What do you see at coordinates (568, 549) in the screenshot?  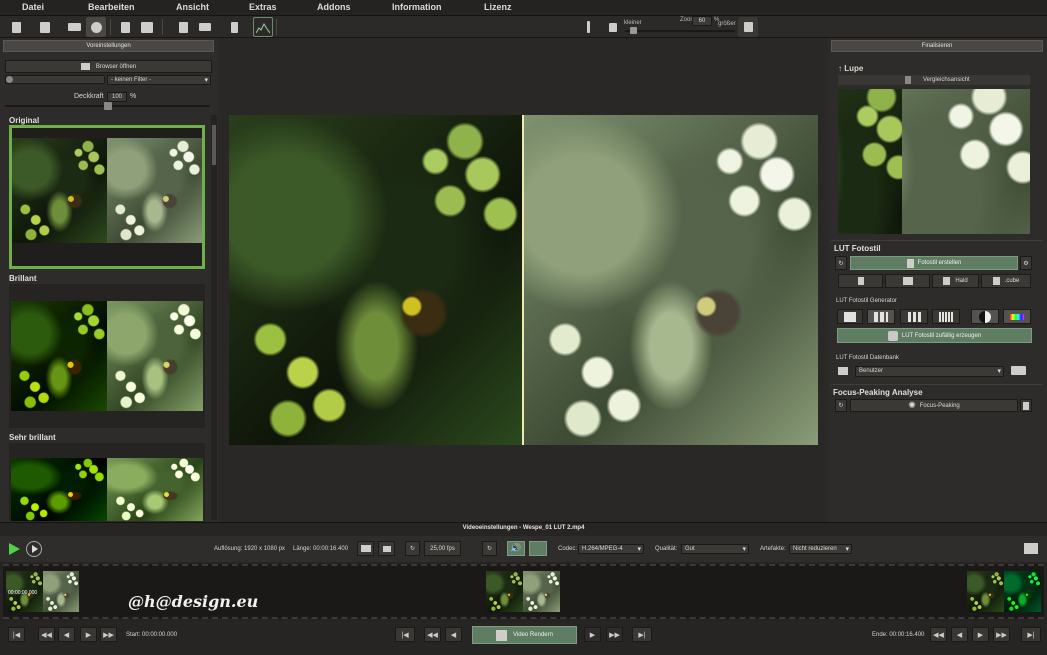 I see `codec-label: Codec:` at bounding box center [568, 549].